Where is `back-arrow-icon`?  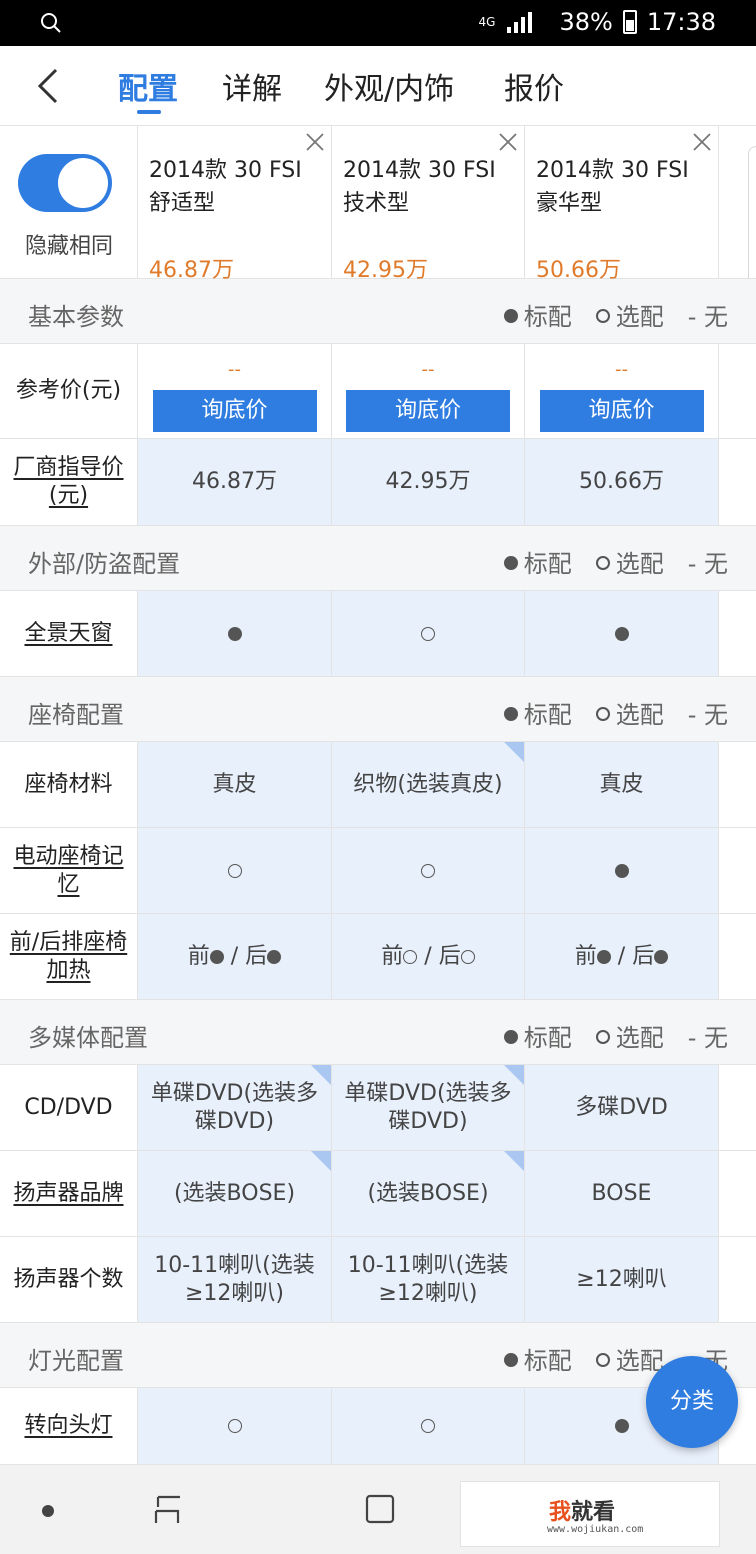
back-arrow-icon is located at coordinates (49, 86).